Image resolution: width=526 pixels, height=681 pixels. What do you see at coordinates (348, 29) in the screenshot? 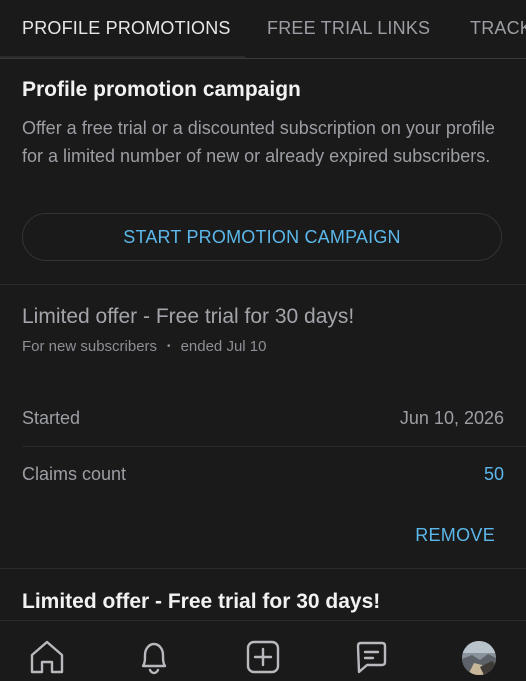
I see `tab-free-trial-links: FREE TRIAL LINKS` at bounding box center [348, 29].